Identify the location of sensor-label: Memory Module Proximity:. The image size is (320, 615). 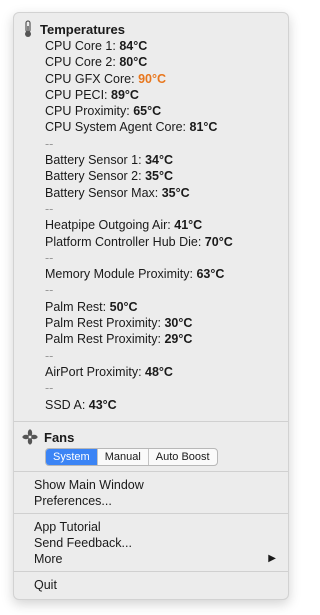
(119, 274).